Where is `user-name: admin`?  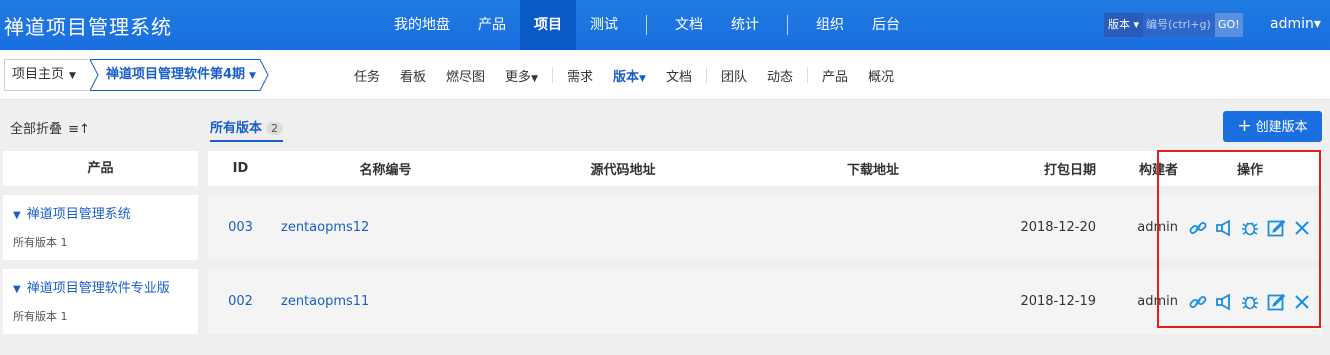 user-name: admin is located at coordinates (1292, 24).